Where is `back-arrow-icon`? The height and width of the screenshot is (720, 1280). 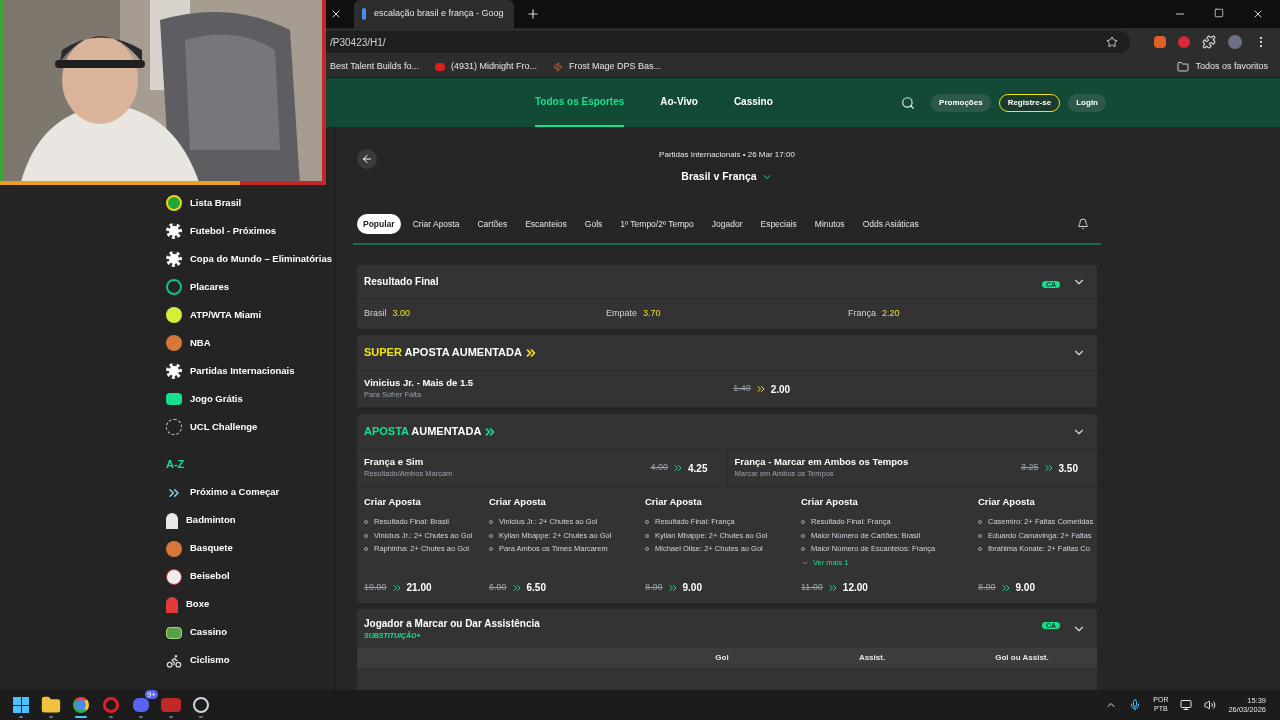
back-arrow-icon is located at coordinates (367, 159).